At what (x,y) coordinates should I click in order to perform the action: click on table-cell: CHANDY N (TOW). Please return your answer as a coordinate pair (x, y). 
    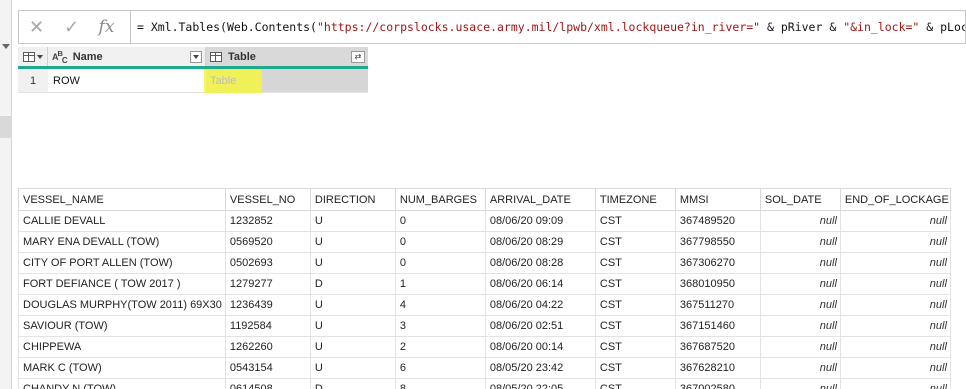
    Looking at the image, I should click on (122, 383).